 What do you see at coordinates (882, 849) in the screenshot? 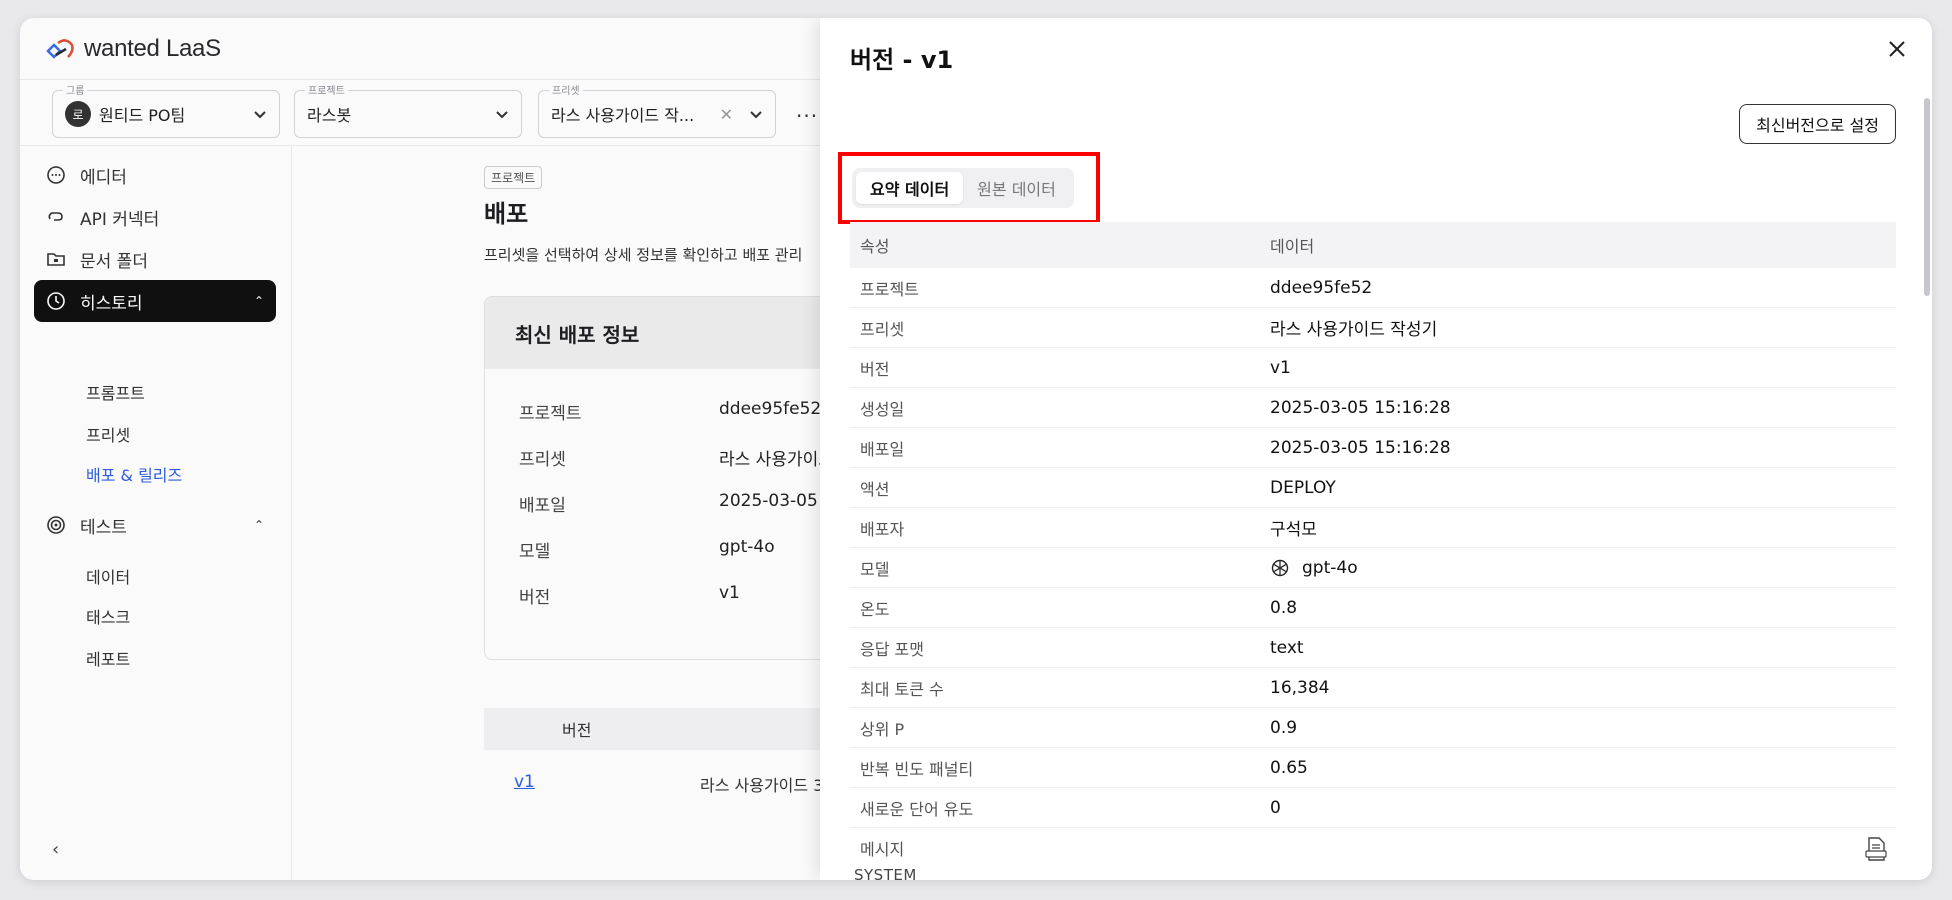
I see `message-label: 메시지` at bounding box center [882, 849].